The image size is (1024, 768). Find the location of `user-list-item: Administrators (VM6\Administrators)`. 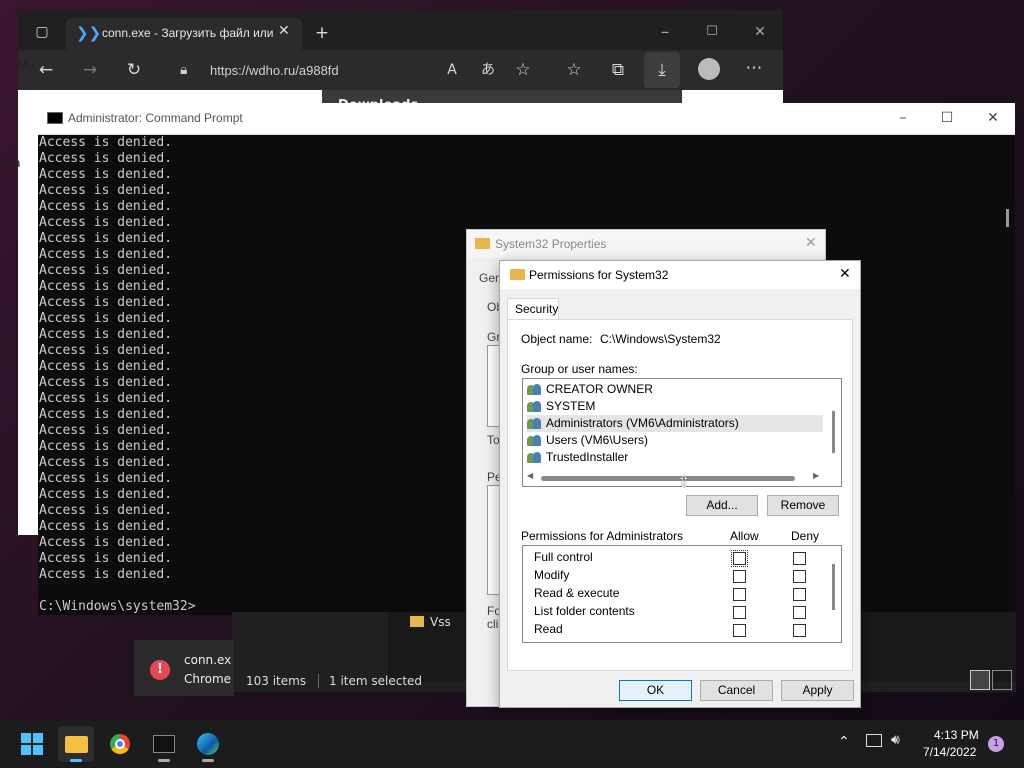

user-list-item: Administrators (VM6\Administrators) is located at coordinates (675, 423).